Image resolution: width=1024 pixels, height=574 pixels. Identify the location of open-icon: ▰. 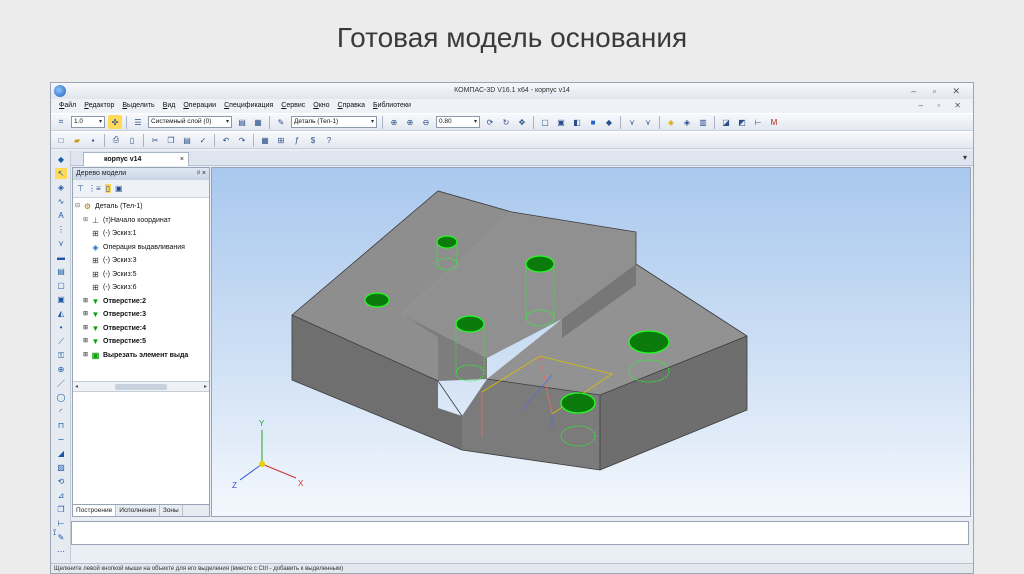
(77, 140).